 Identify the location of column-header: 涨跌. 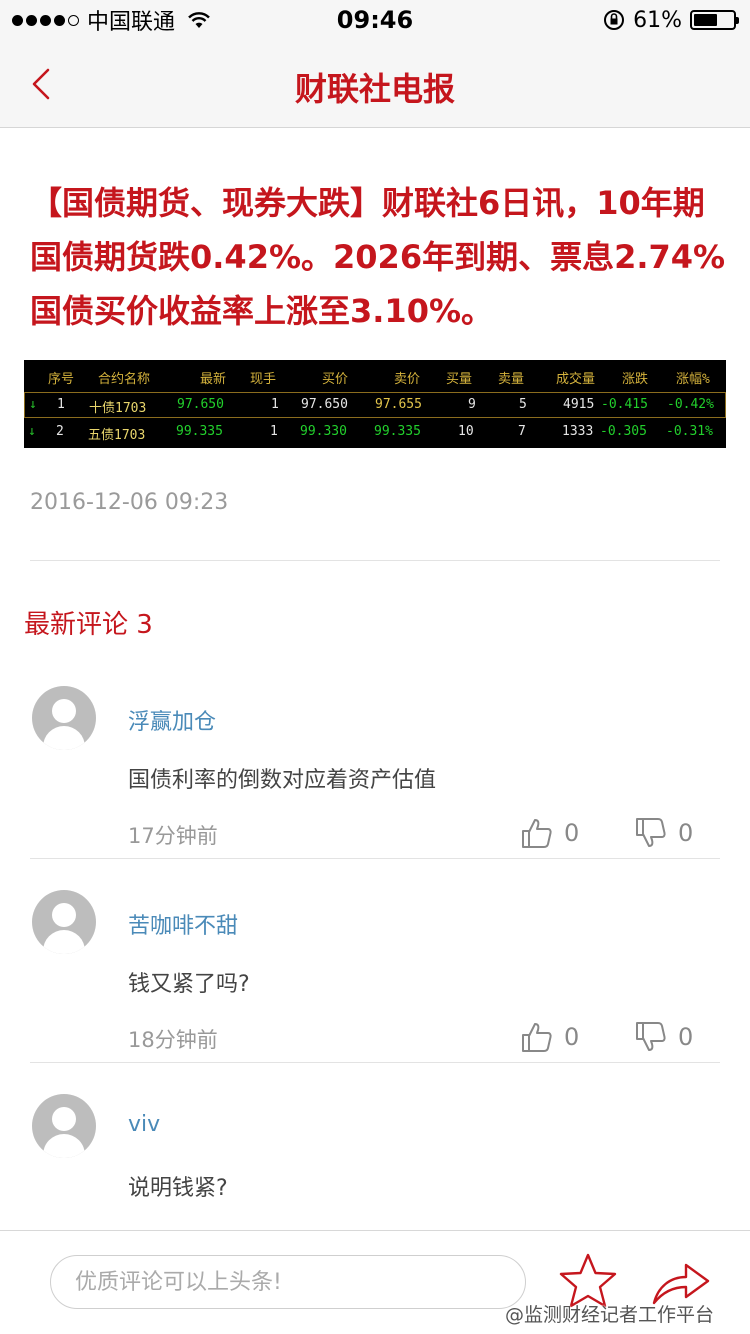
(635, 379).